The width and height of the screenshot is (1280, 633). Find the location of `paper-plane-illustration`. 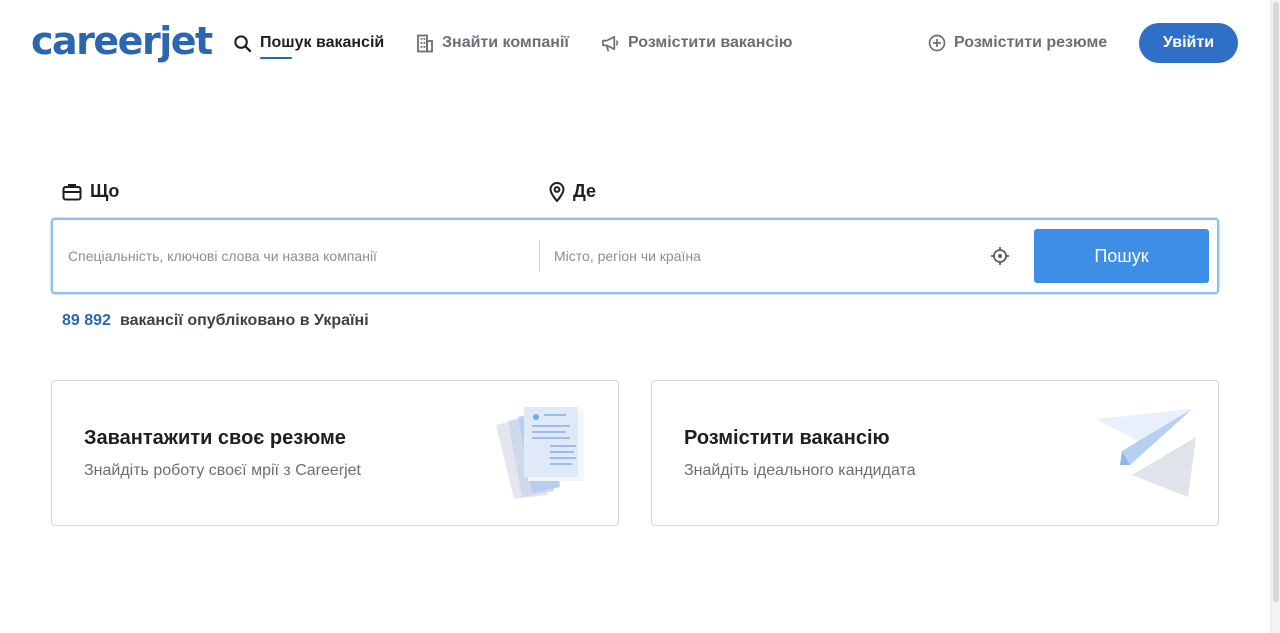

paper-plane-illustration is located at coordinates (1146, 453).